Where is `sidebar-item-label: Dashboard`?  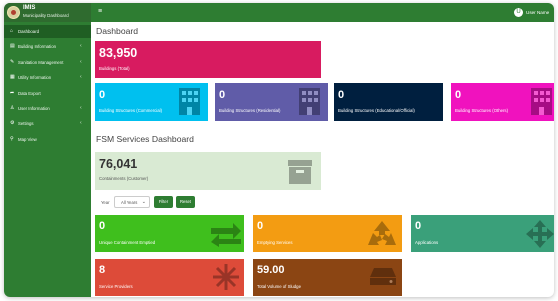 sidebar-item-label: Dashboard is located at coordinates (29, 31).